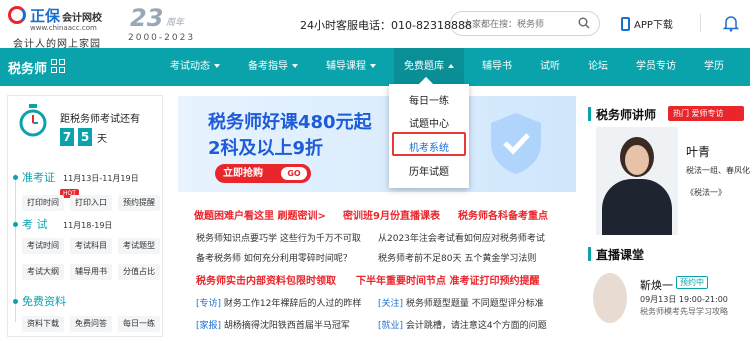 The height and width of the screenshot is (337, 750). Describe the element at coordinates (637, 207) in the screenshot. I see `body-shape` at that location.